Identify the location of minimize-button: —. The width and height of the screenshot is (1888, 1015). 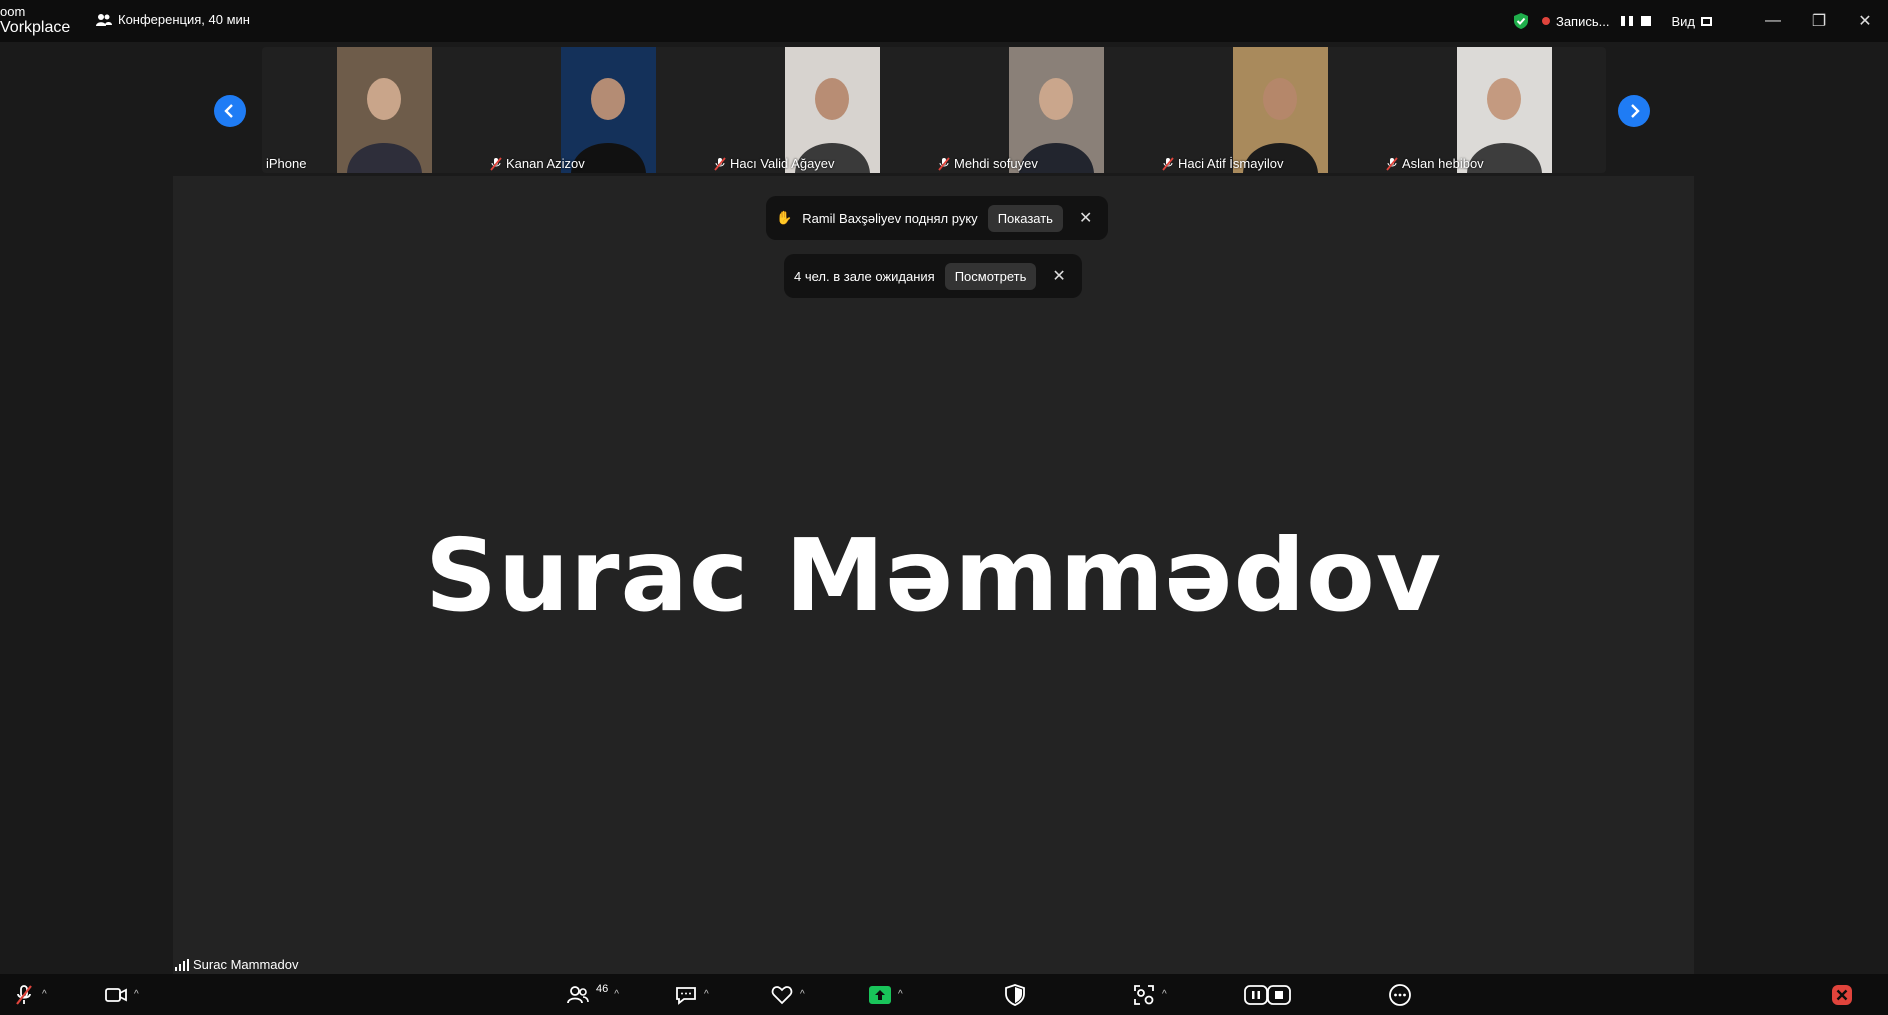
(1773, 21).